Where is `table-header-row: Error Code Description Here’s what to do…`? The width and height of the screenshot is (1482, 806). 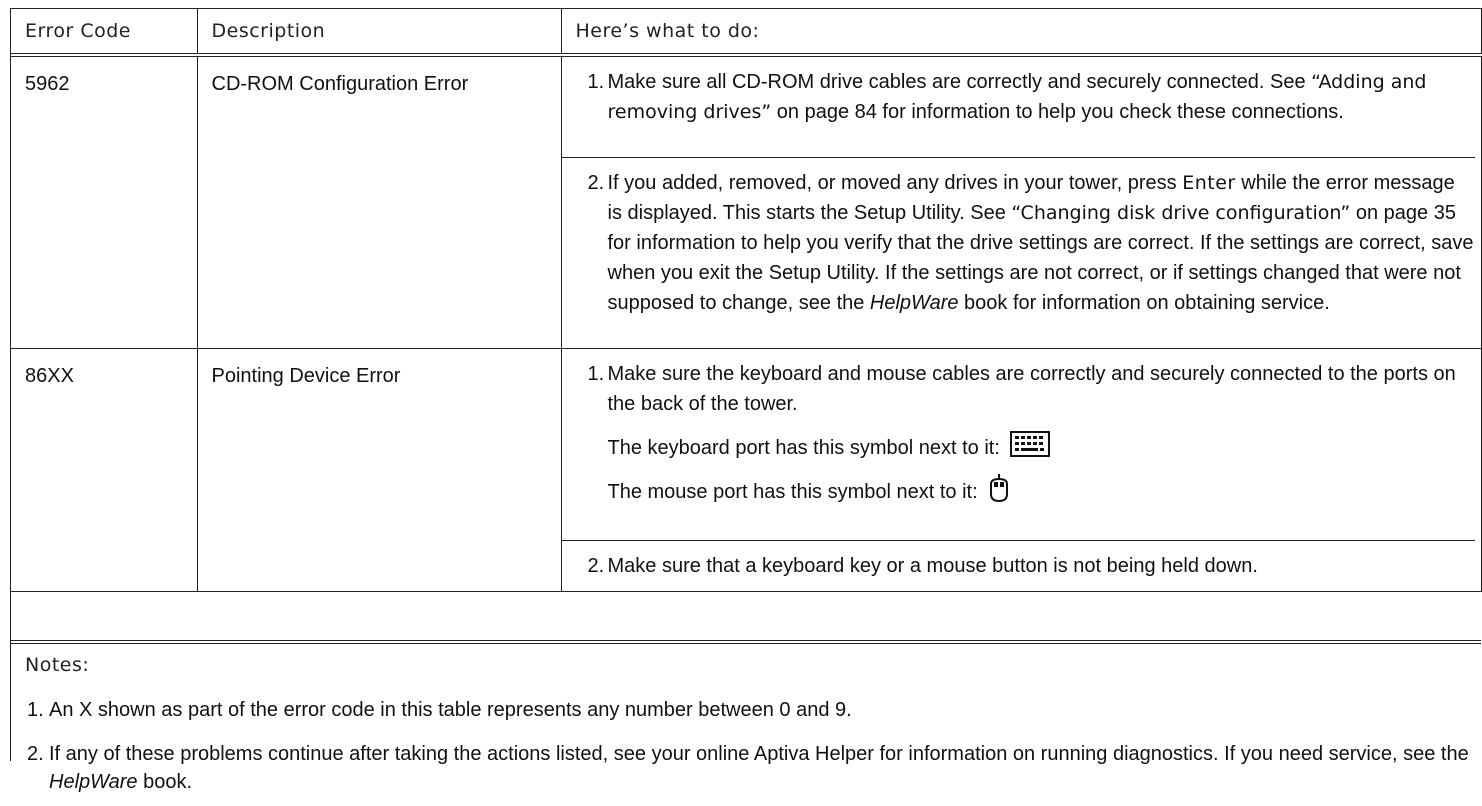
table-header-row: Error Code Description Here’s what to do… is located at coordinates (746, 32).